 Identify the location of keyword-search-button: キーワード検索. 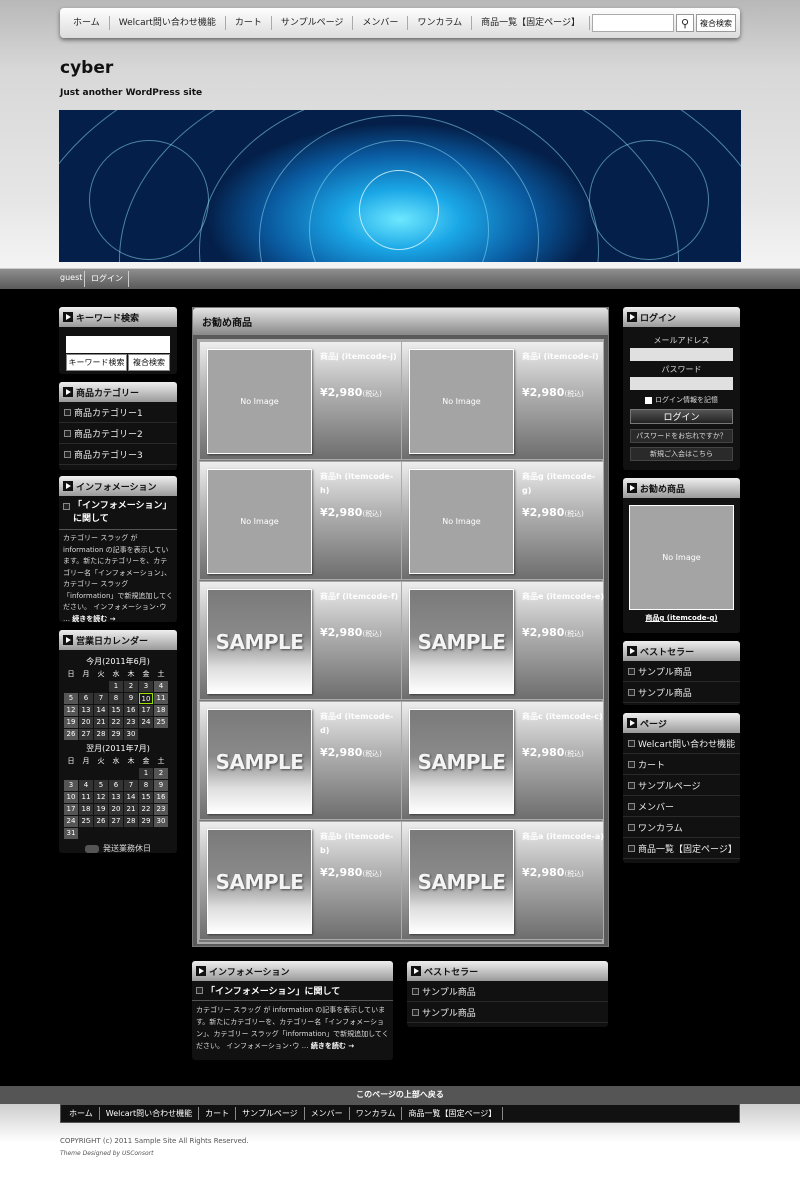
(96, 362).